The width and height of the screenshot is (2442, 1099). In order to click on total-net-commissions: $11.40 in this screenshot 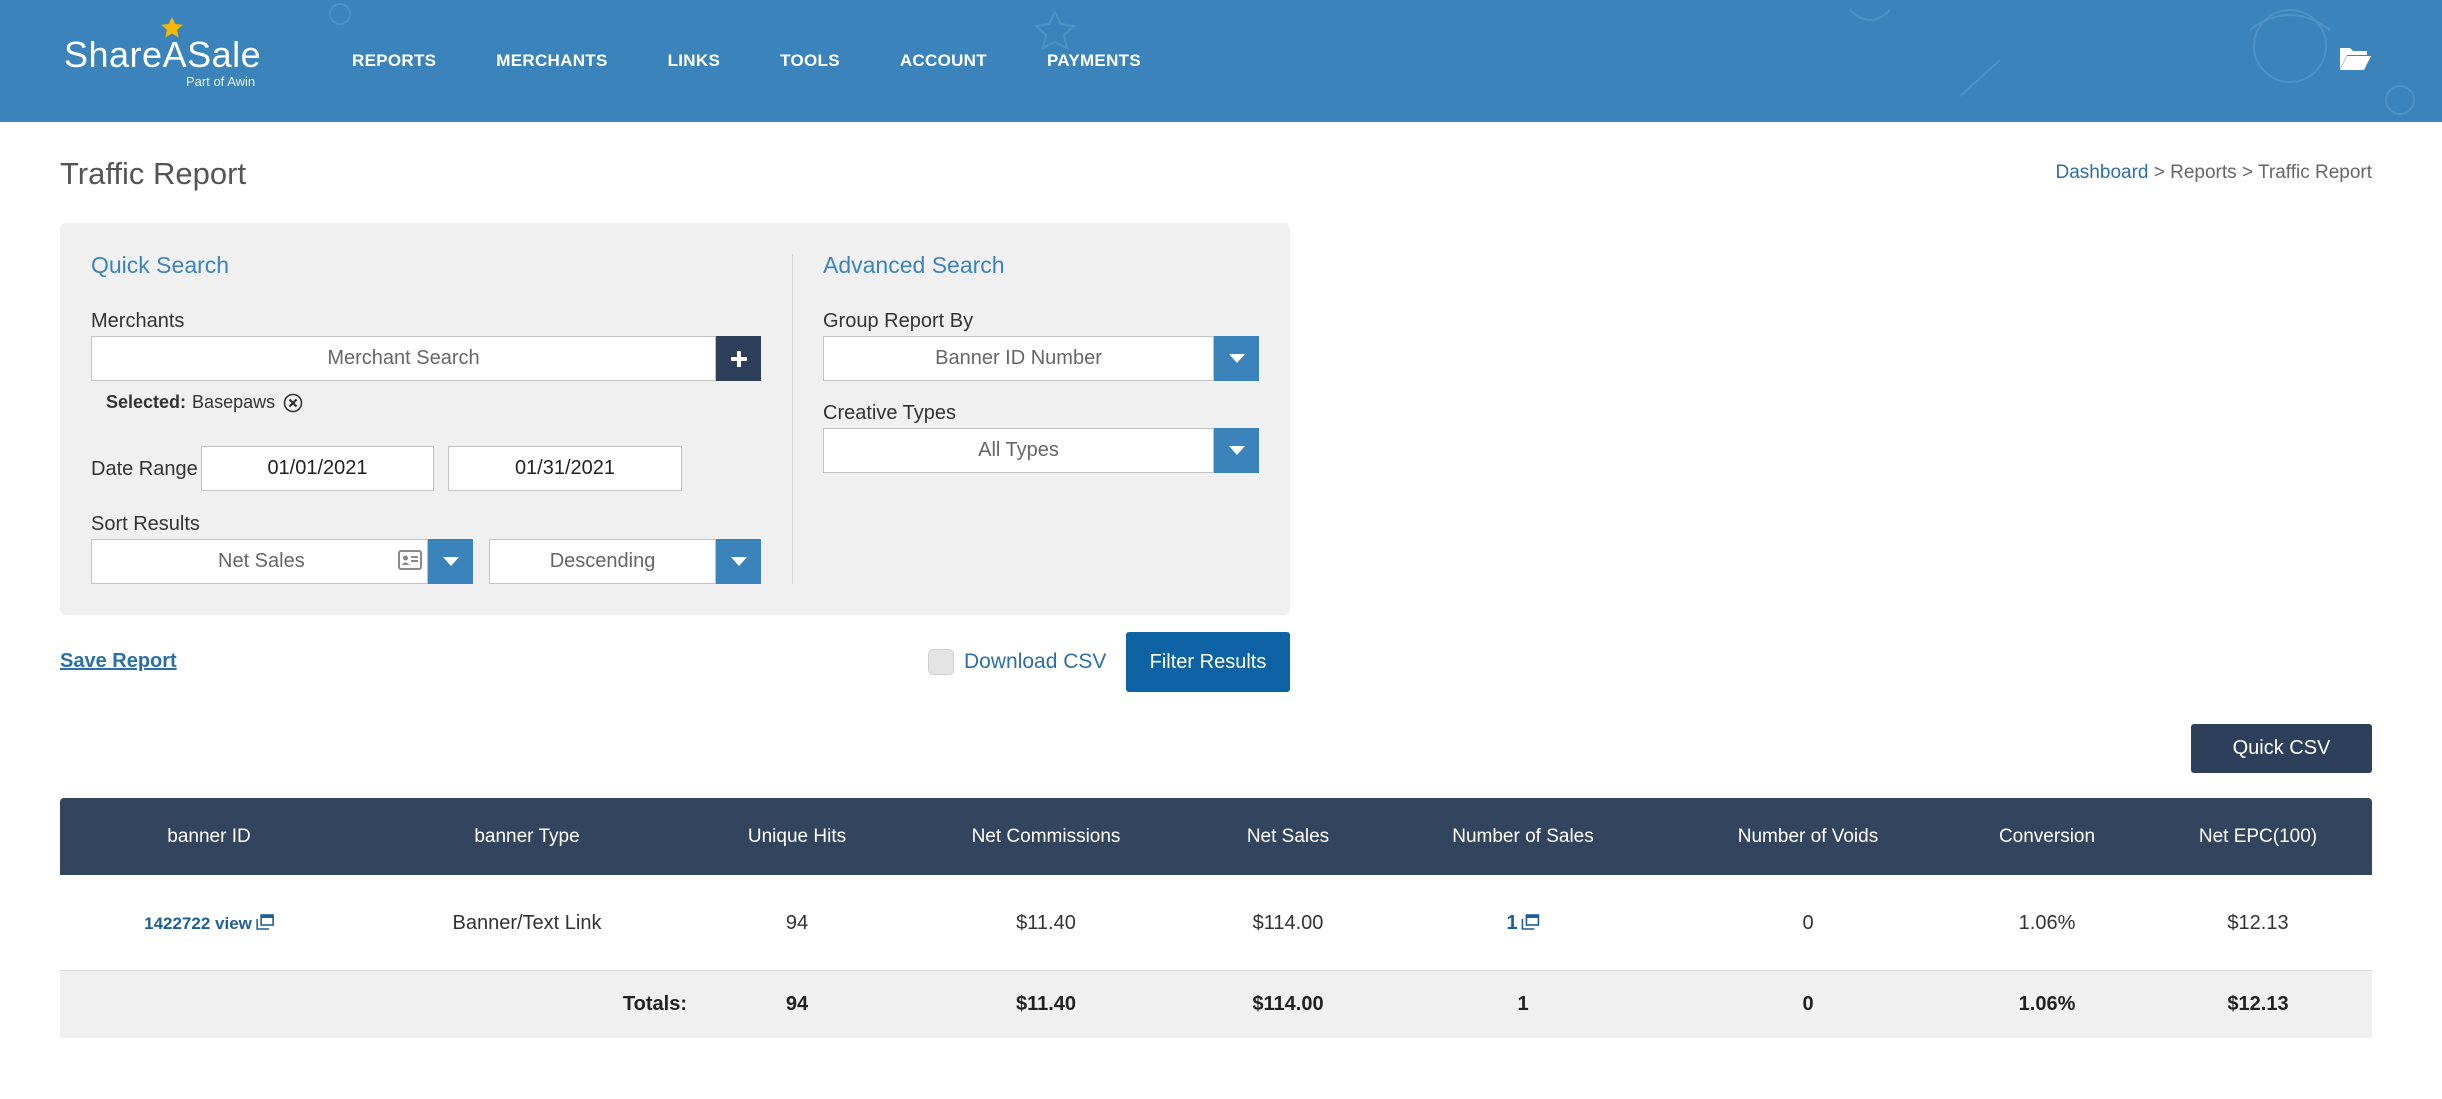, I will do `click(1046, 1004)`.